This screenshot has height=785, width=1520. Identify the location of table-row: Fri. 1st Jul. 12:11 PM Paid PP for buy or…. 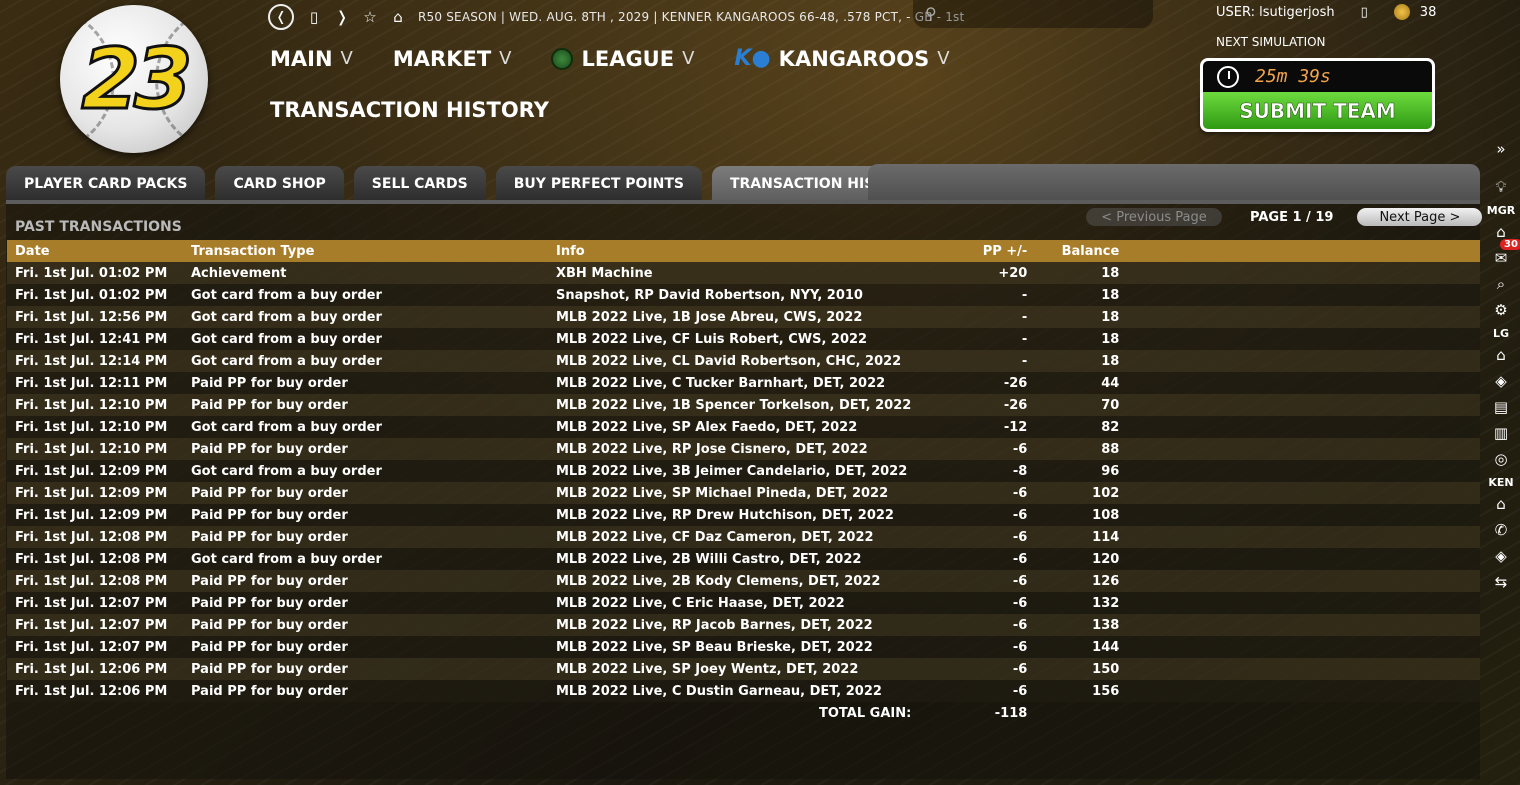
(743, 383).